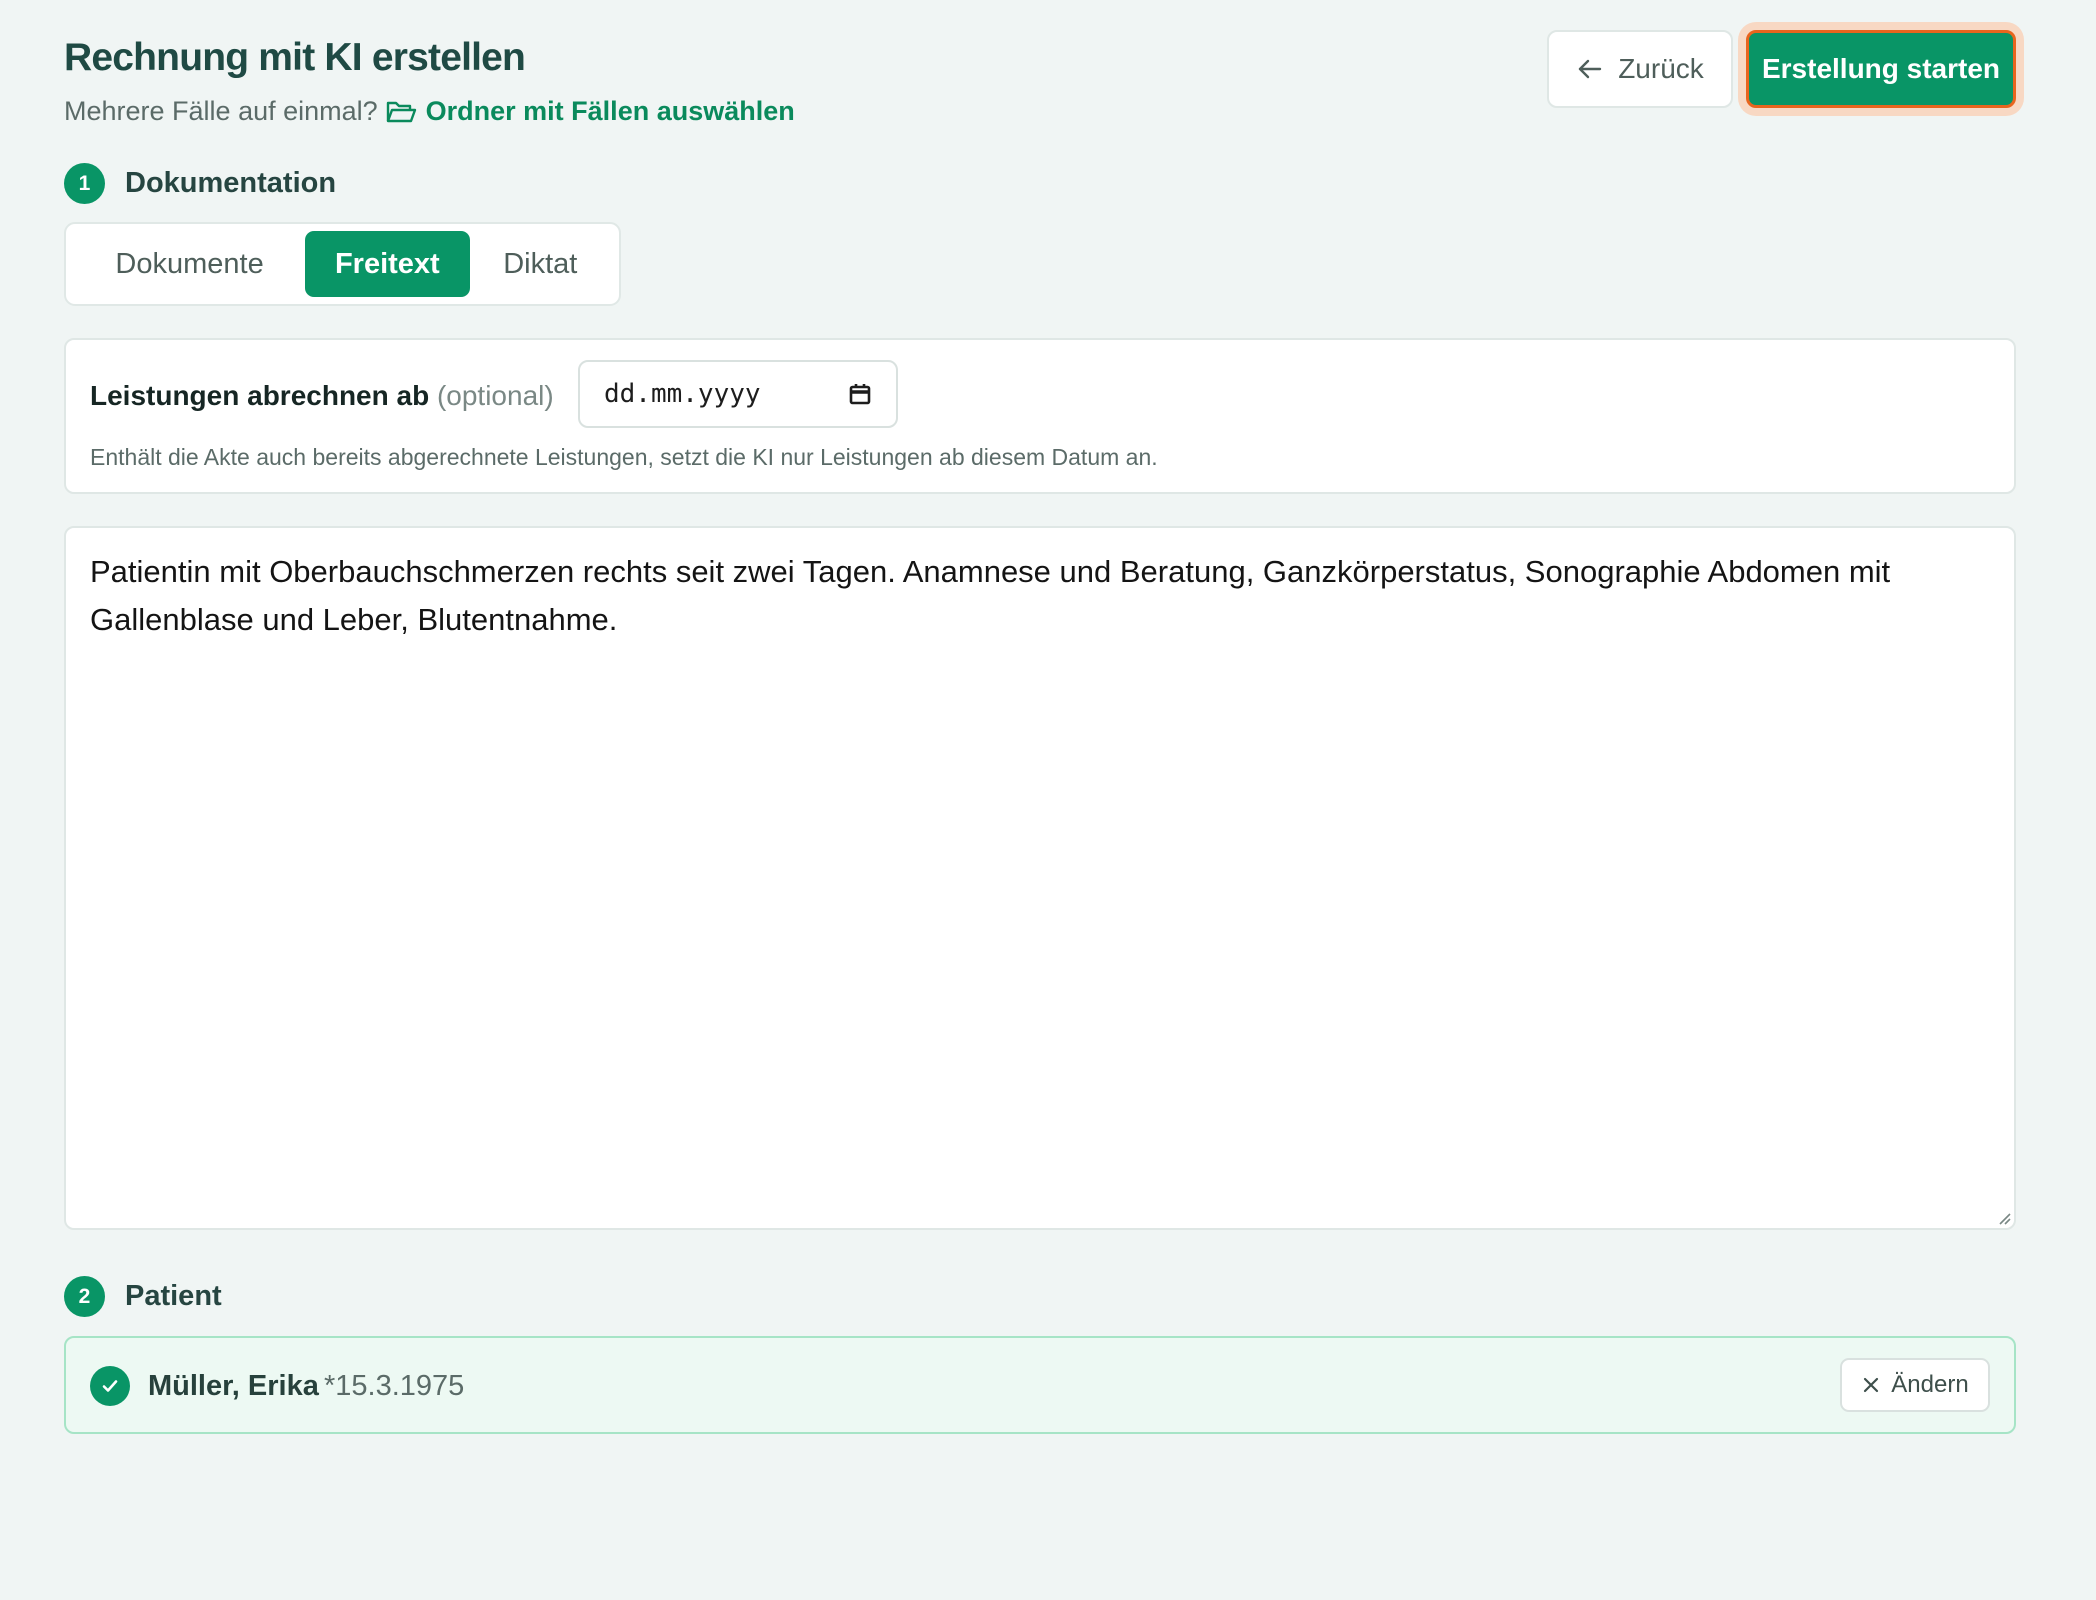  Describe the element at coordinates (387, 264) in the screenshot. I see `tab-freetext: Freitext` at that location.